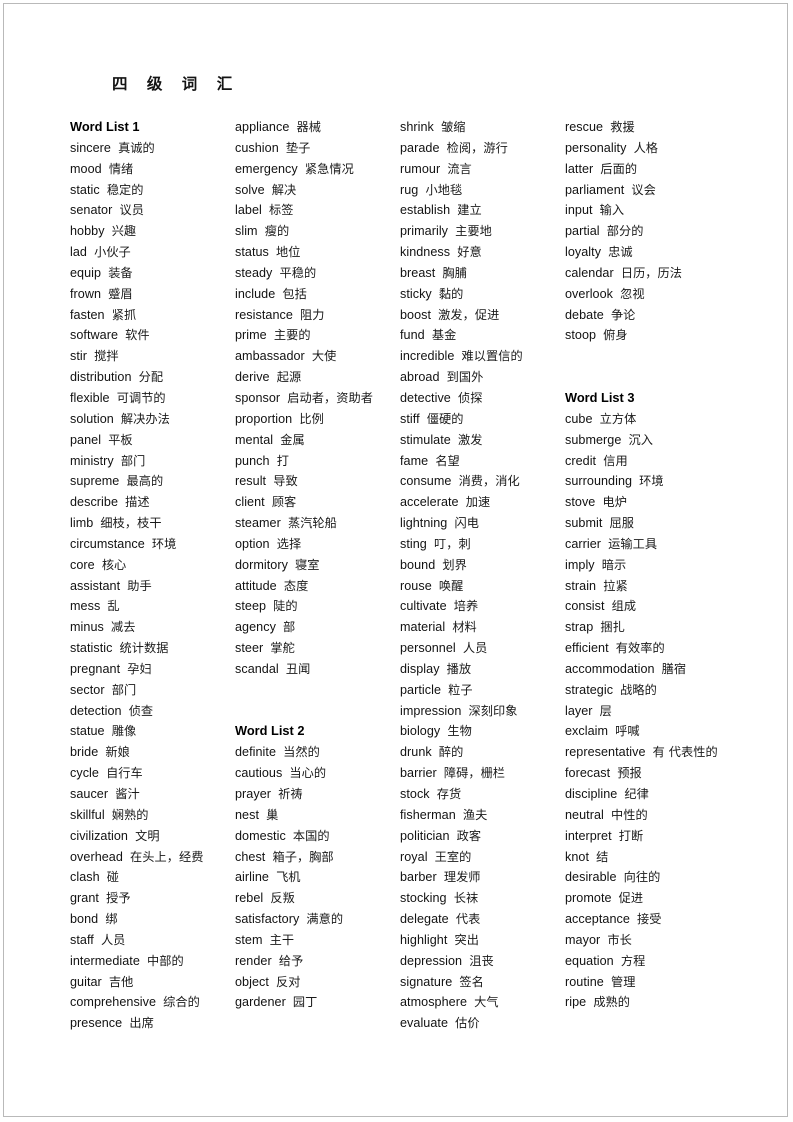 The image size is (793, 1122). Describe the element at coordinates (264, 418) in the screenshot. I see `entry-term: proportion` at that location.